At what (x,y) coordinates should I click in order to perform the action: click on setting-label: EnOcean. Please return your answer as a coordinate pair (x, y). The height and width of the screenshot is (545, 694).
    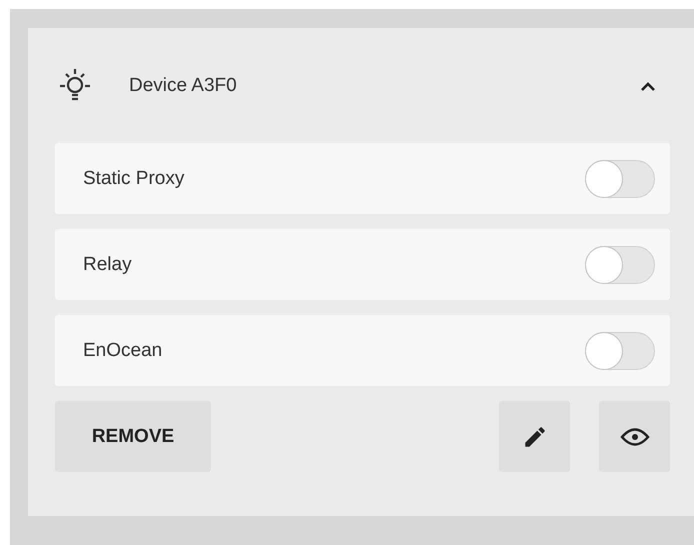
    Looking at the image, I should click on (122, 351).